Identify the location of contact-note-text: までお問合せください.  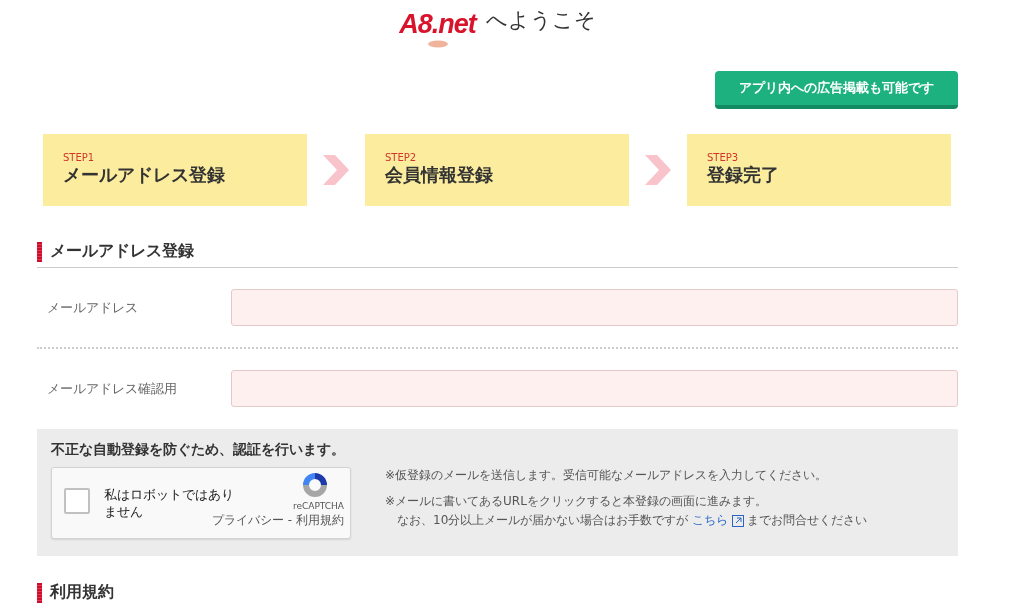
(807, 520).